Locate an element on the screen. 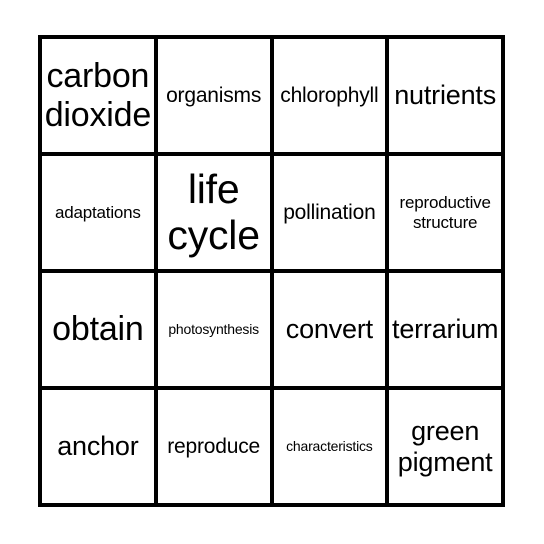 The height and width of the screenshot is (544, 544). bingo-cell-label: carbon dioxide is located at coordinates (98, 95).